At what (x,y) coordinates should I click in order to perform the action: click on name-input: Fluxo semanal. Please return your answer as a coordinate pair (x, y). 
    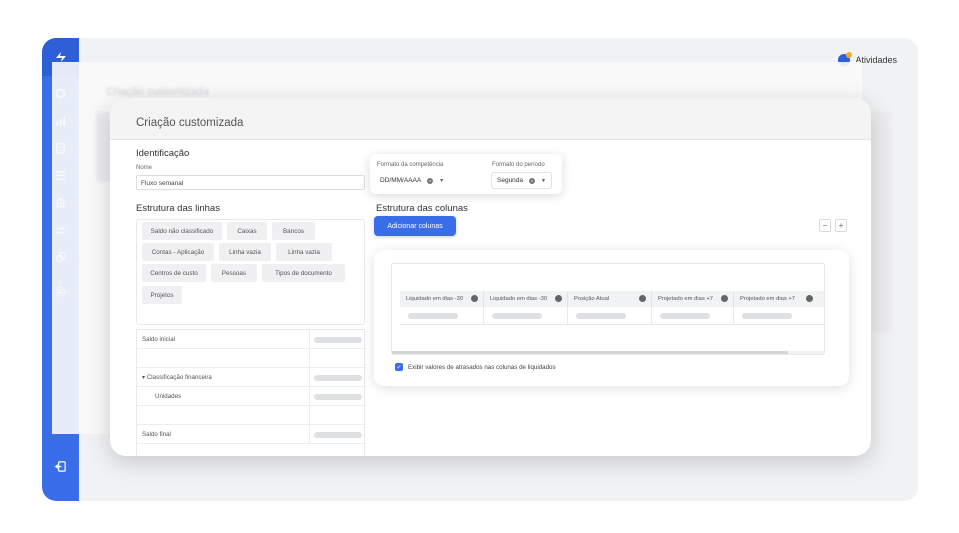
    Looking at the image, I should click on (250, 182).